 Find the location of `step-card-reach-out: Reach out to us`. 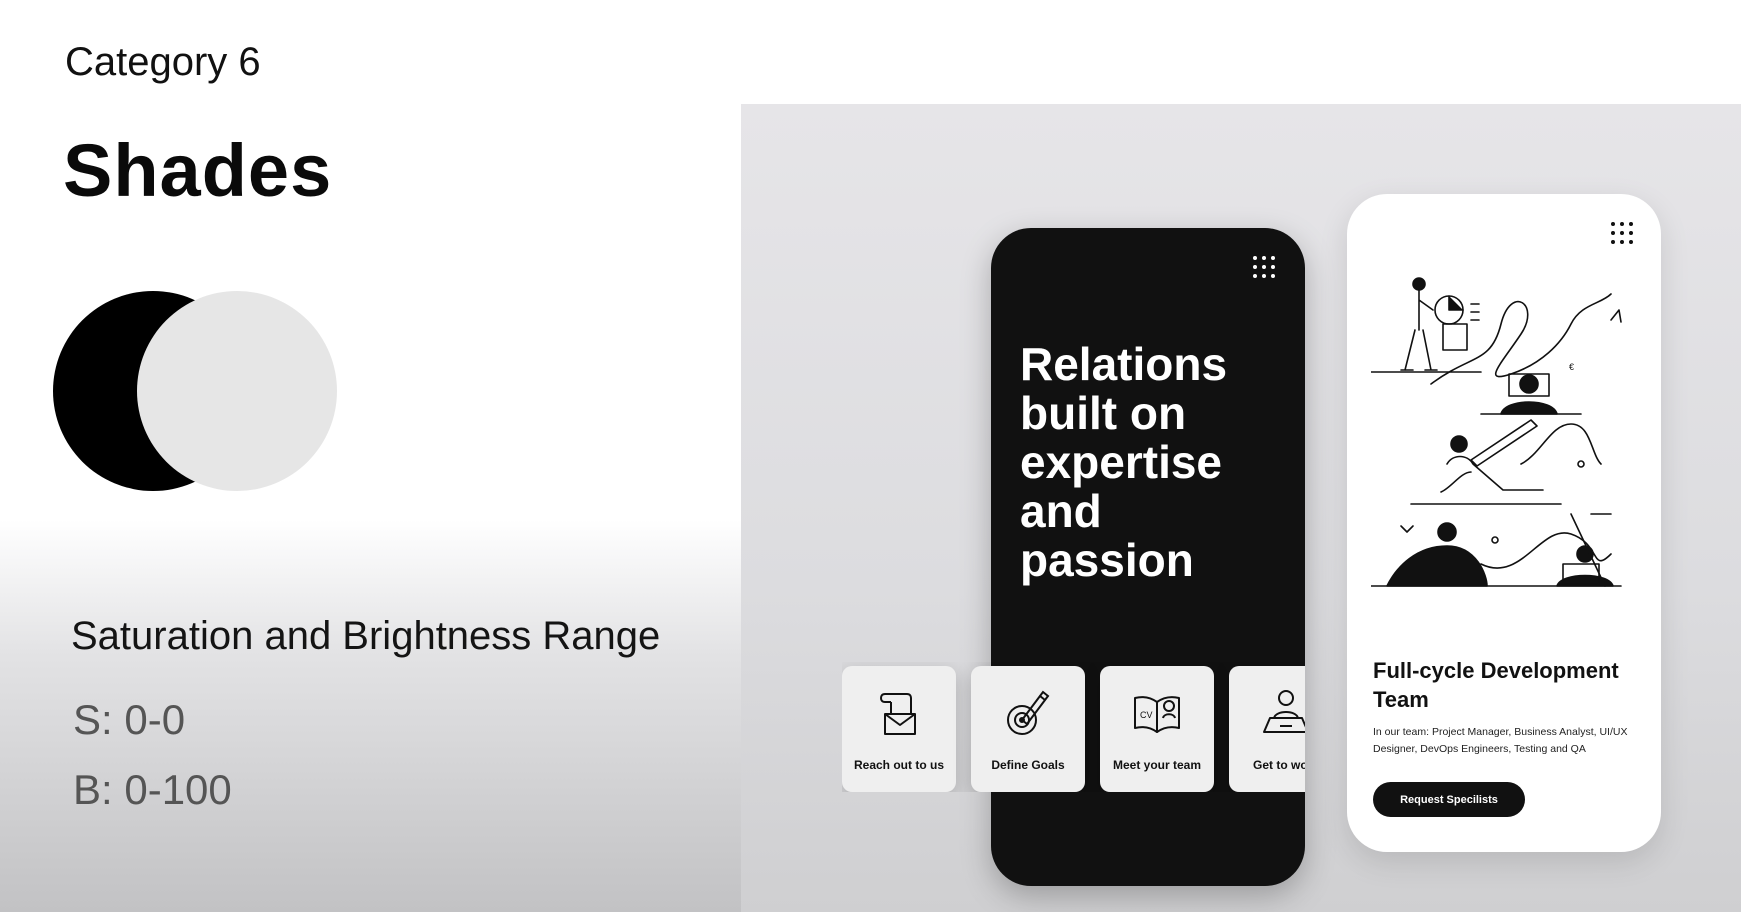

step-card-reach-out: Reach out to us is located at coordinates (899, 729).